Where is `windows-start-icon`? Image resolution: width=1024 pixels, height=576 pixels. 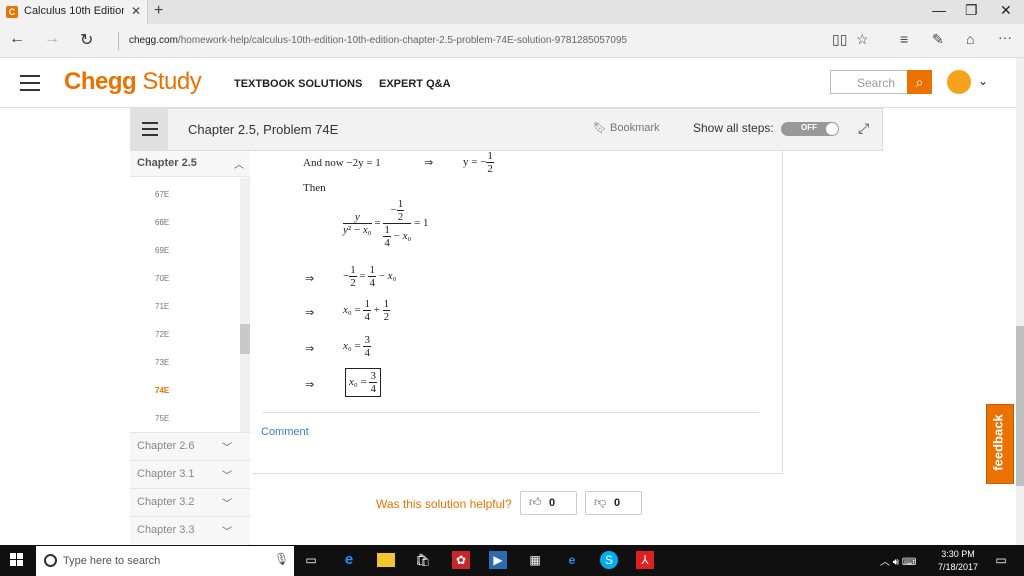
windows-start-icon is located at coordinates (17, 560).